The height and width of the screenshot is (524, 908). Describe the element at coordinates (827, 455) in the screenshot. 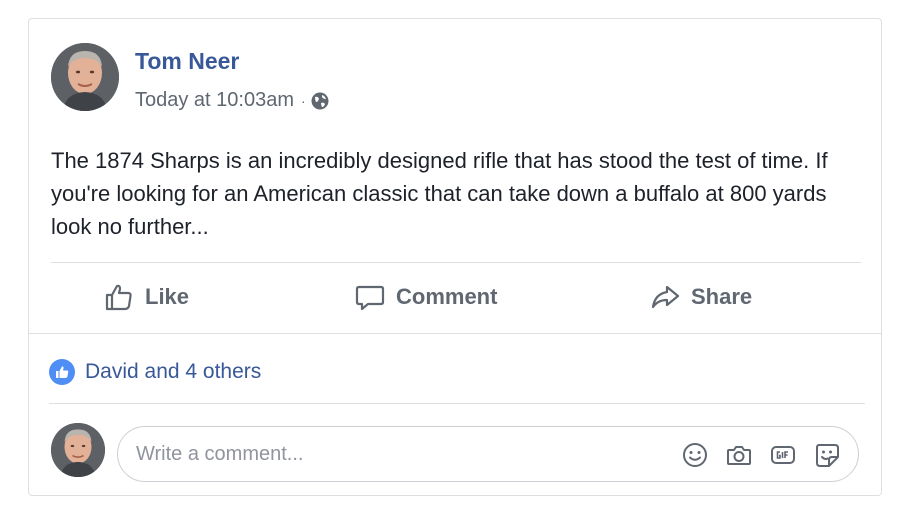

I see `sticker-icon` at that location.